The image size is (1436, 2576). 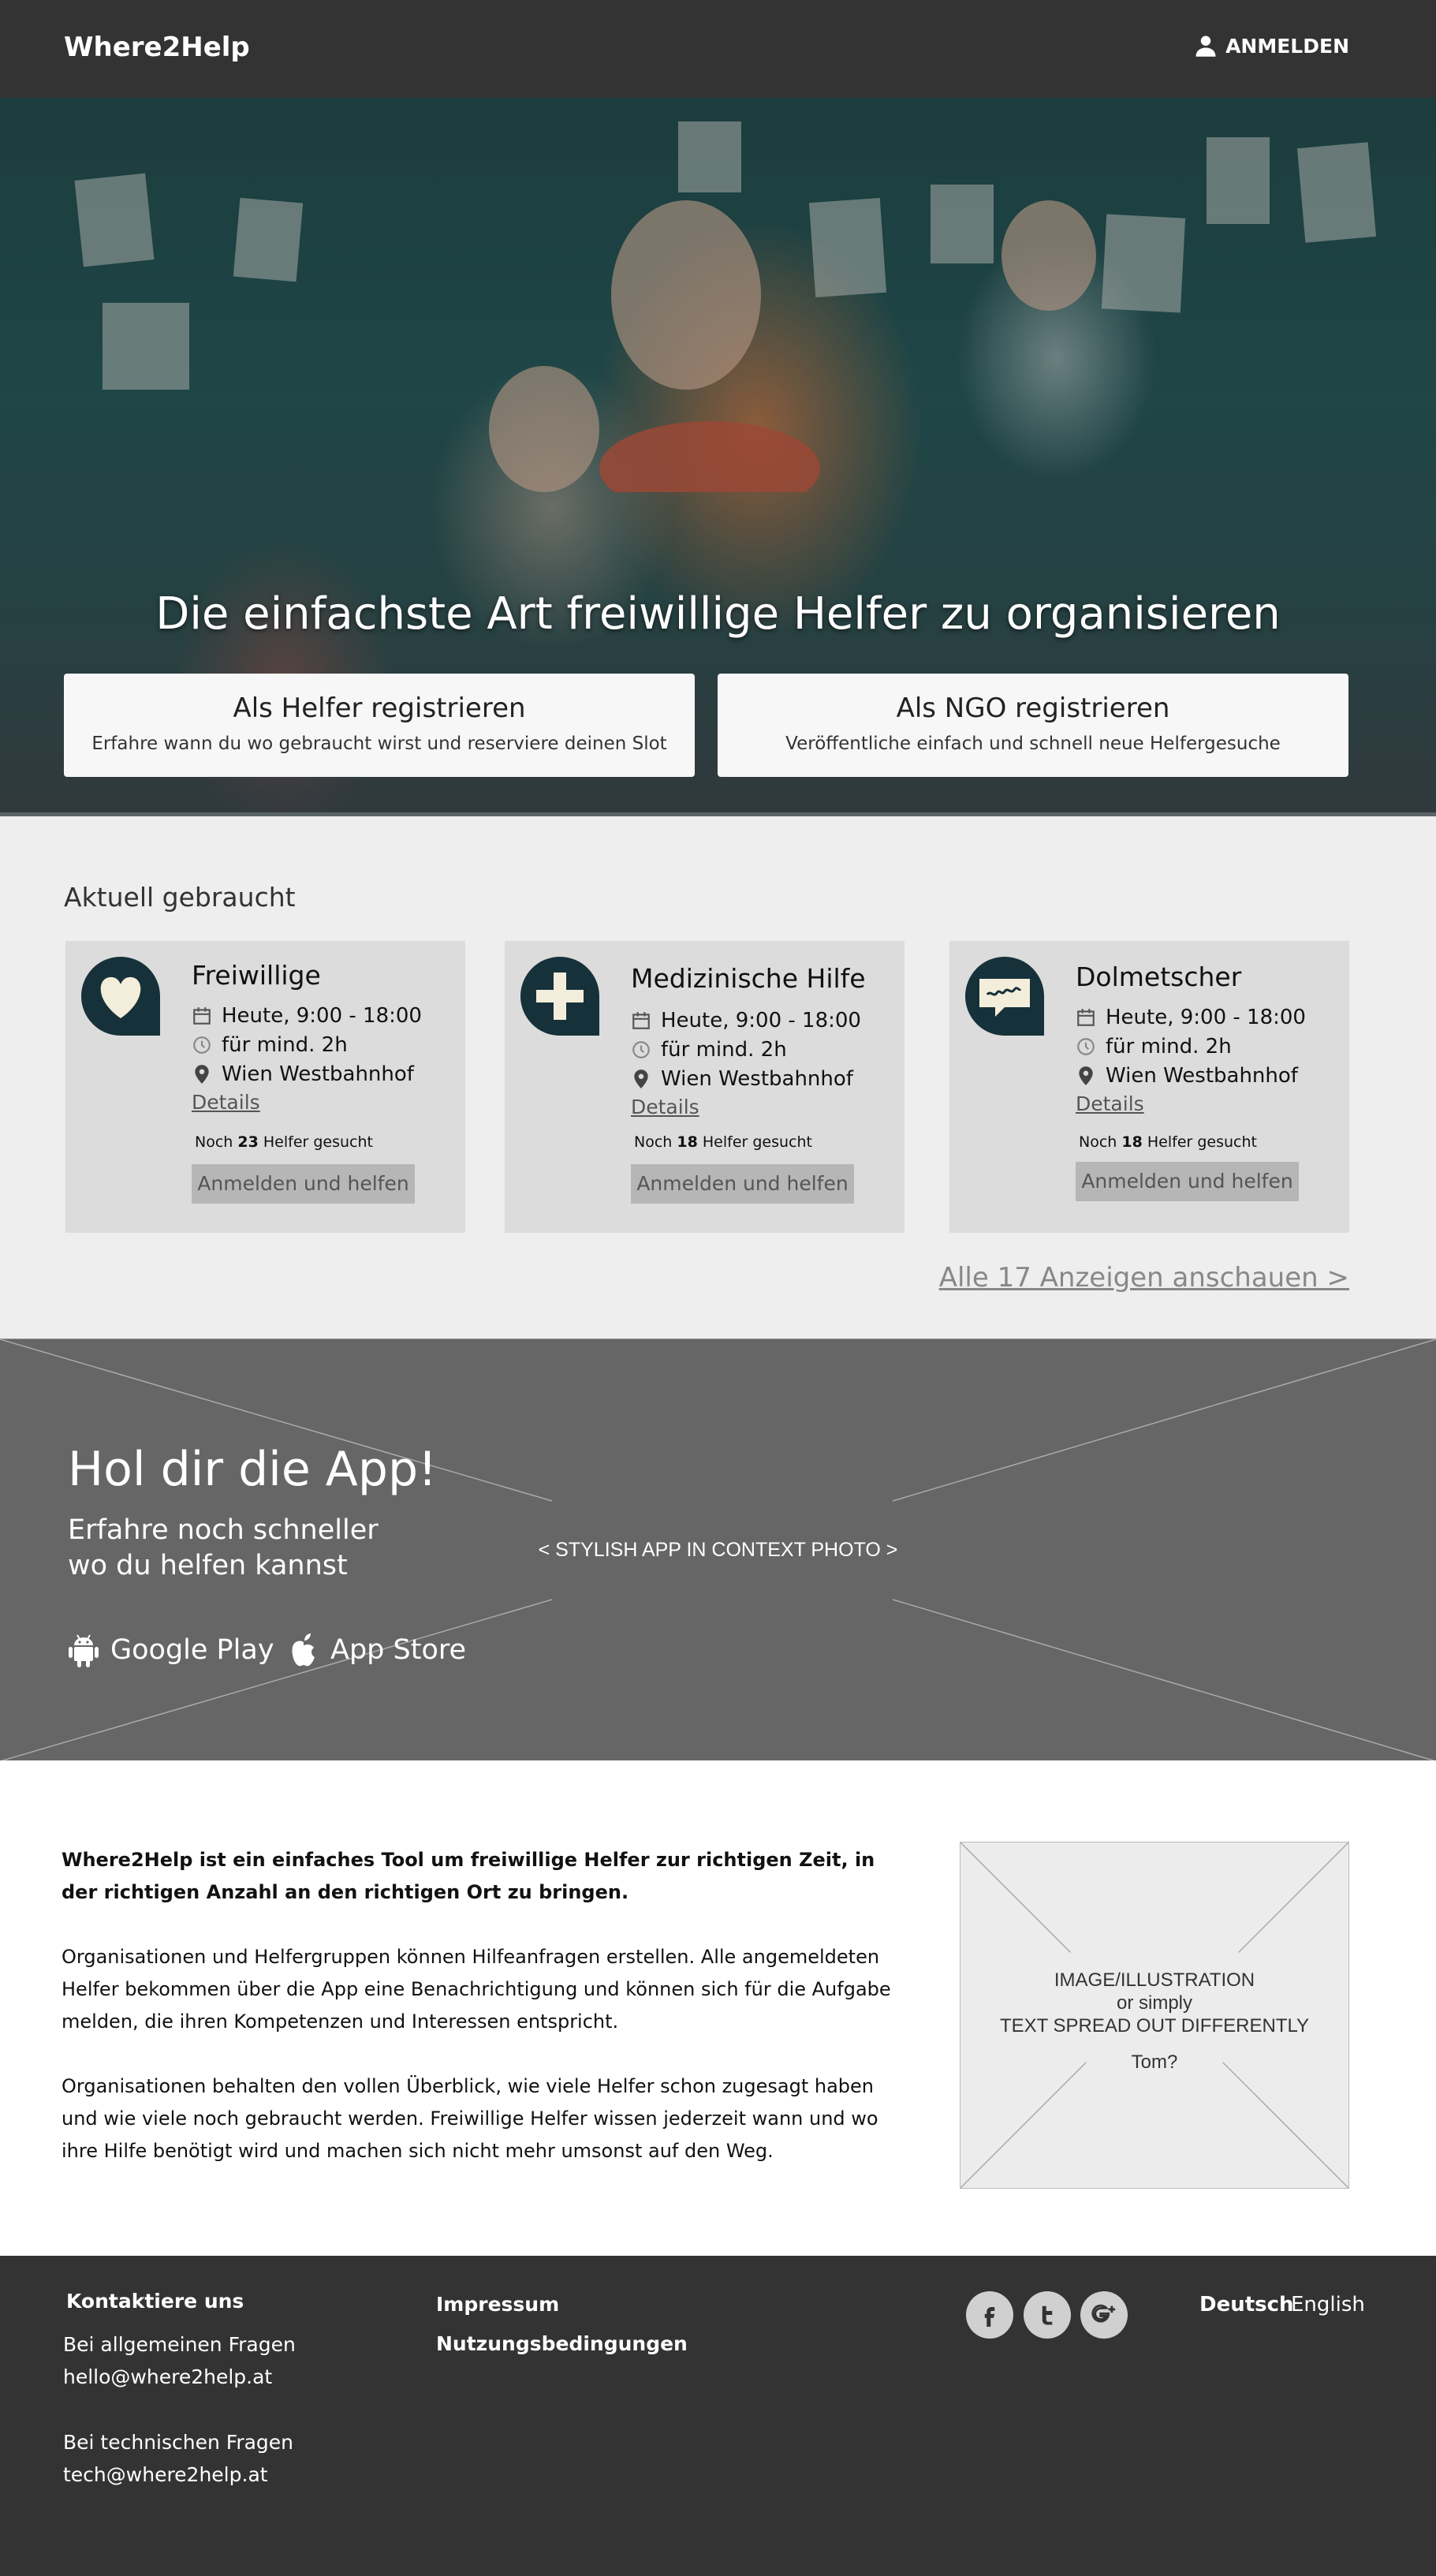 What do you see at coordinates (253, 1469) in the screenshot?
I see `app-title: Hol dir die App!` at bounding box center [253, 1469].